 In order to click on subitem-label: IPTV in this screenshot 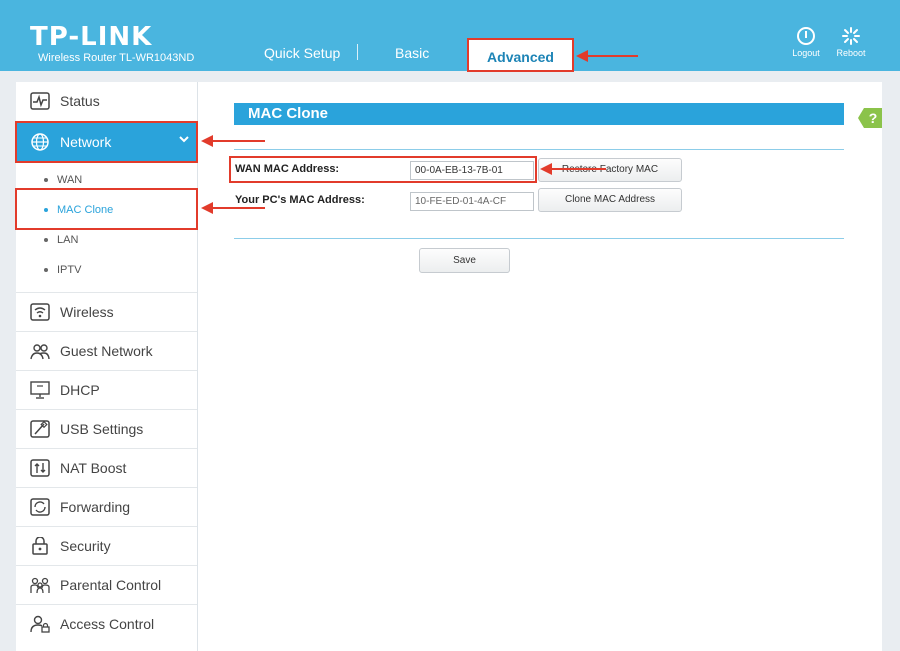, I will do `click(69, 270)`.